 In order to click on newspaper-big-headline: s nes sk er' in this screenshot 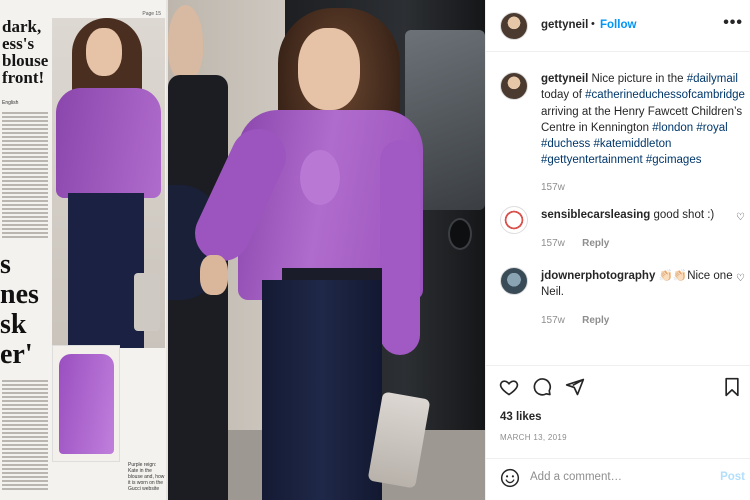, I will do `click(19, 309)`.